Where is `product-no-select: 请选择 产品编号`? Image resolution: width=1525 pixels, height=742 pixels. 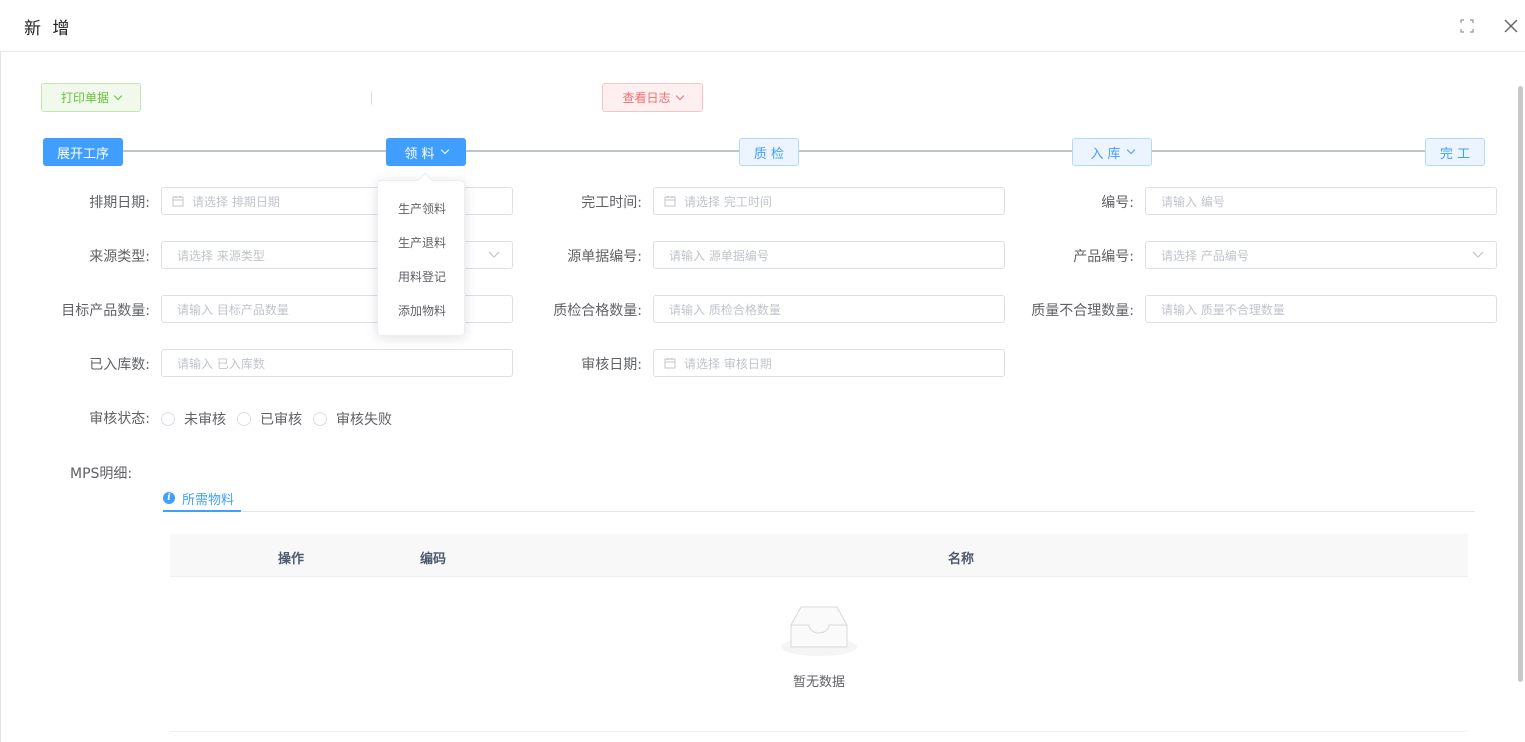
product-no-select: 请选择 产品编号 is located at coordinates (1321, 255).